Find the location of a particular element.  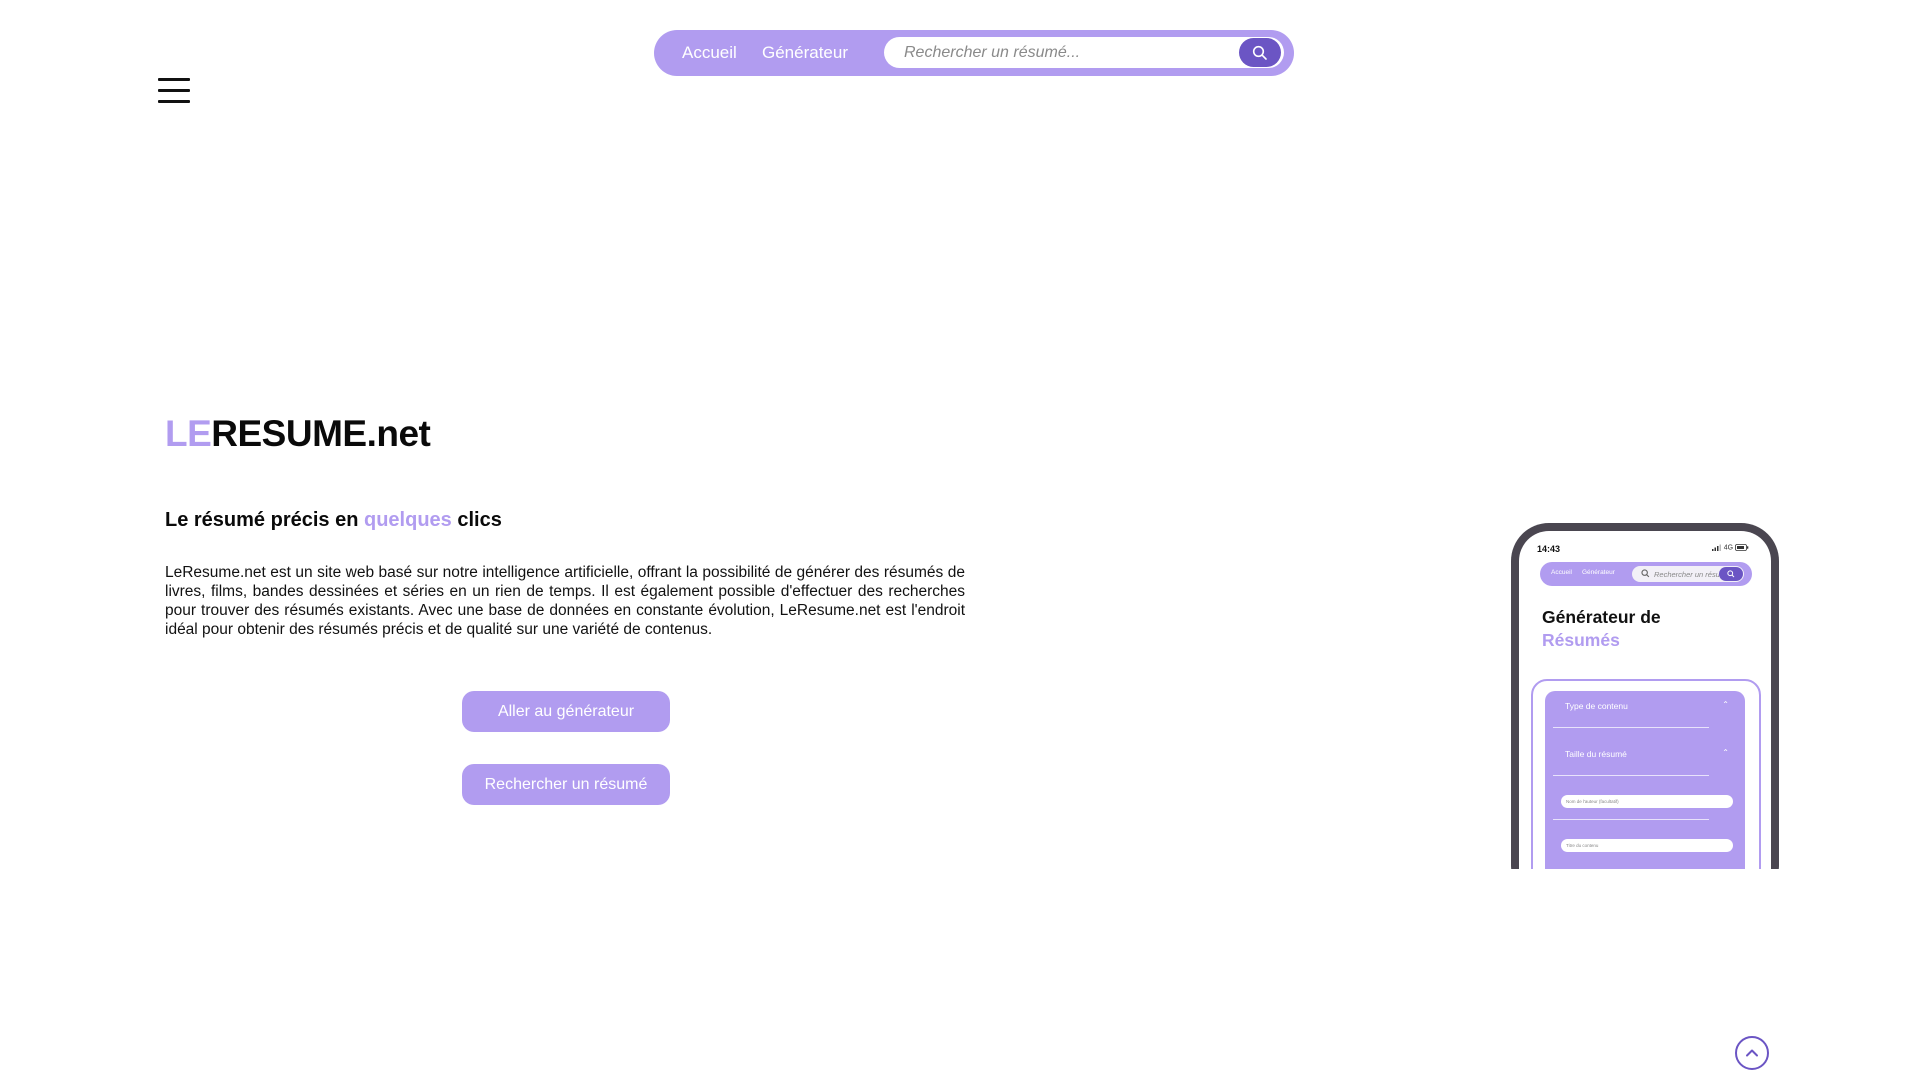

chevron-up-icon is located at coordinates (1752, 1053).